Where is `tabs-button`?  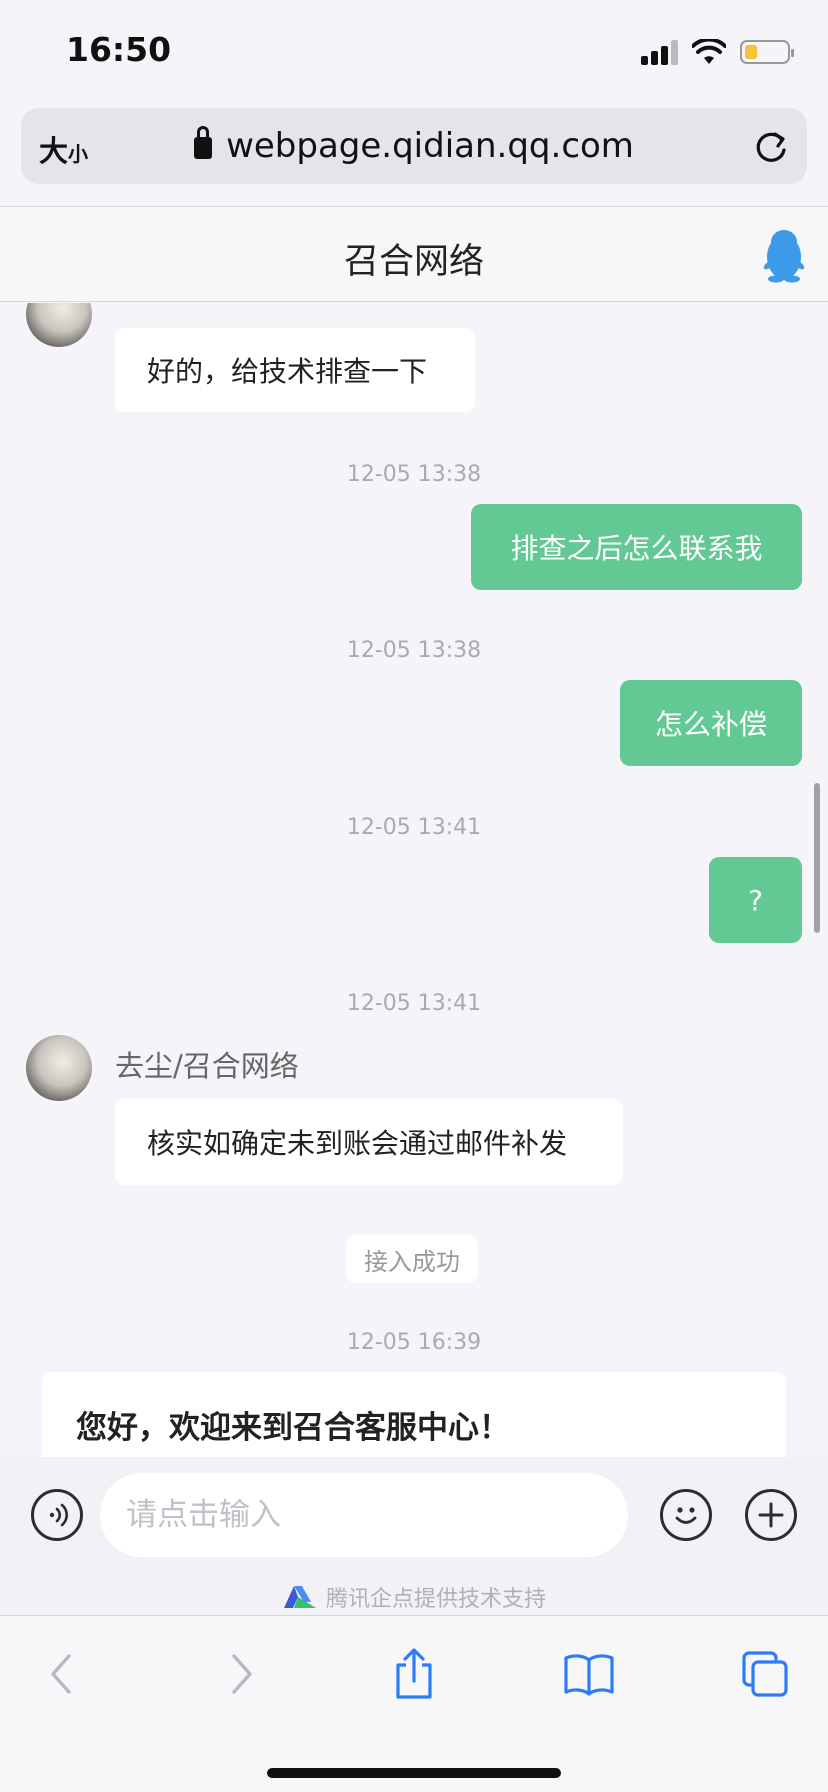
tabs-button is located at coordinates (765, 1674).